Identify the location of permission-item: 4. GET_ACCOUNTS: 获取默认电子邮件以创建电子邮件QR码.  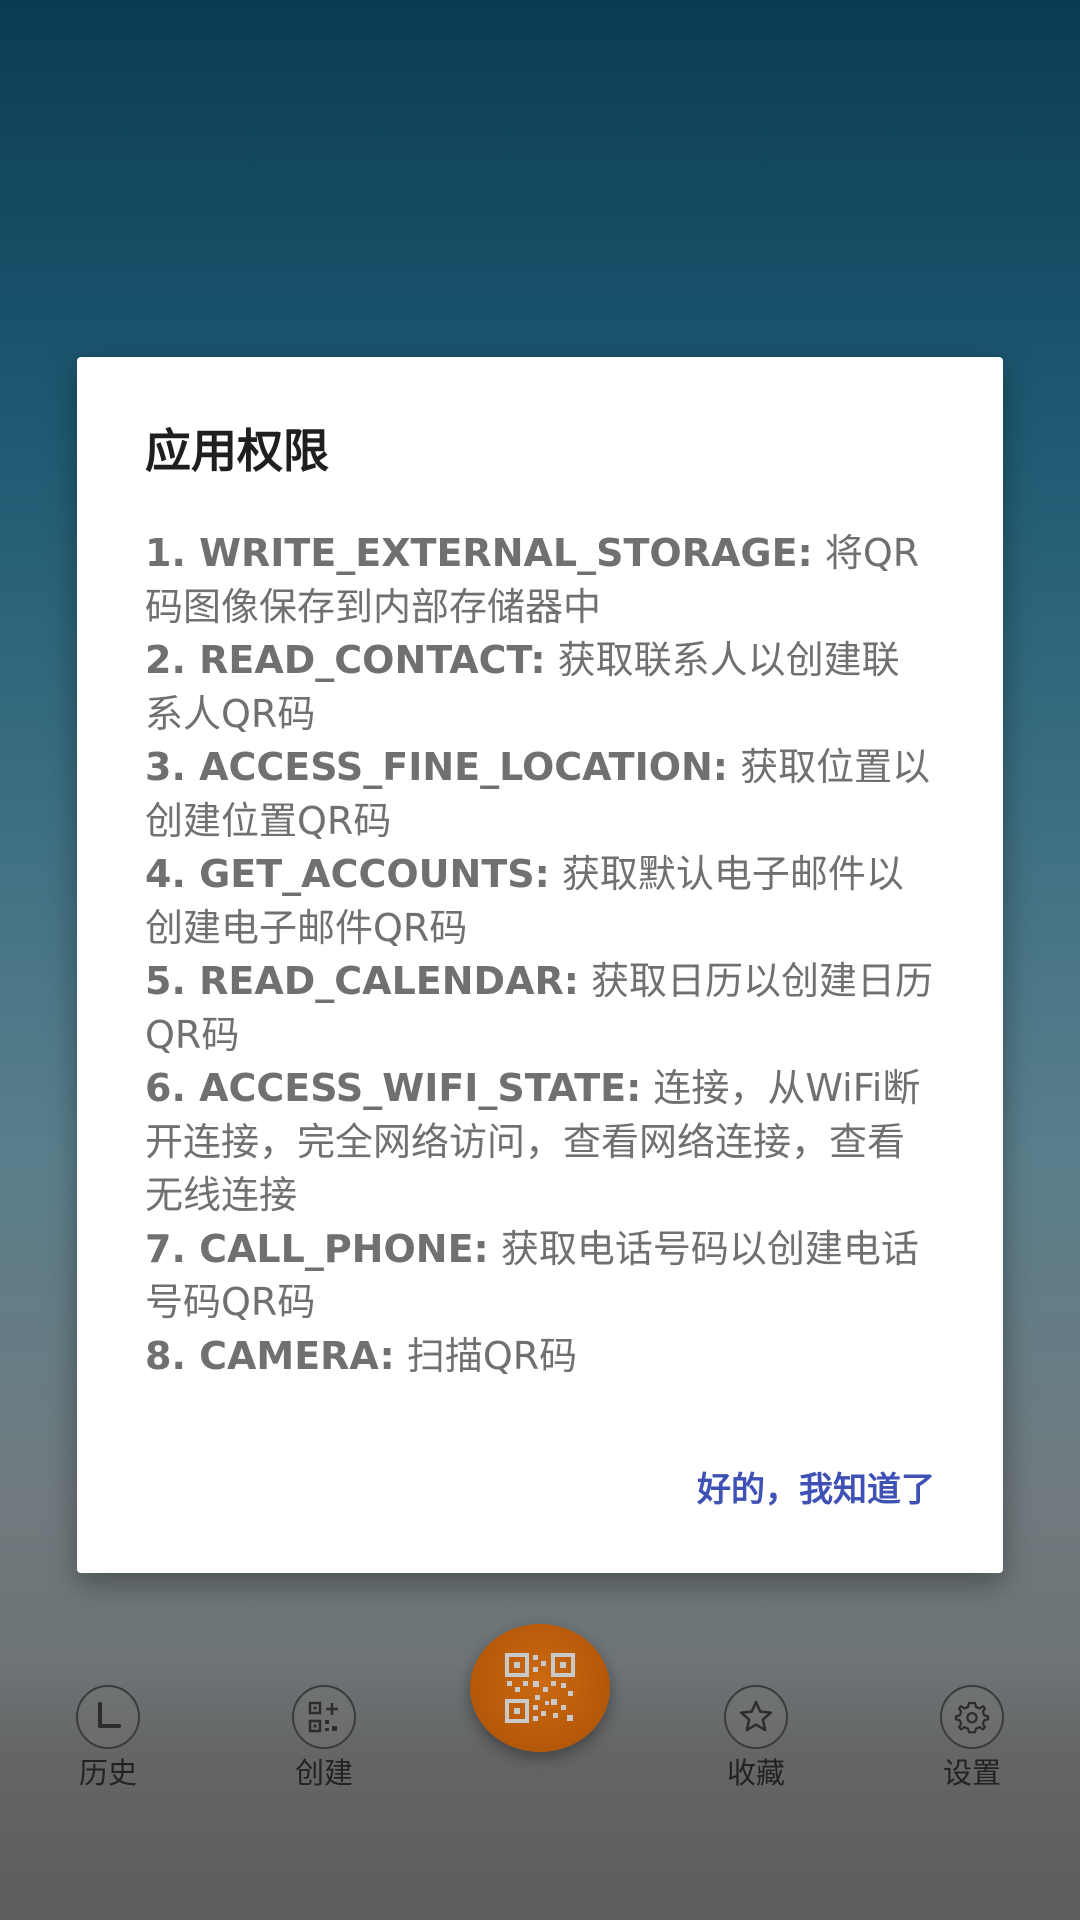
(540, 901).